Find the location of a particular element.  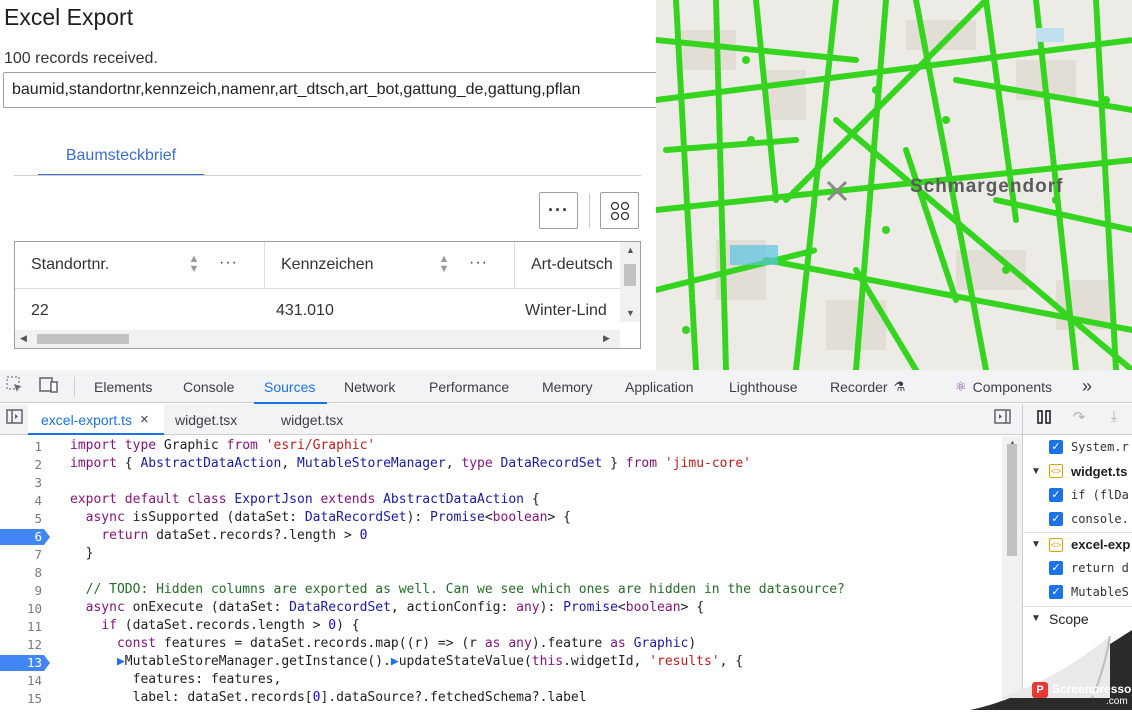

scroll-right-arrow: ▶ is located at coordinates (606, 338).